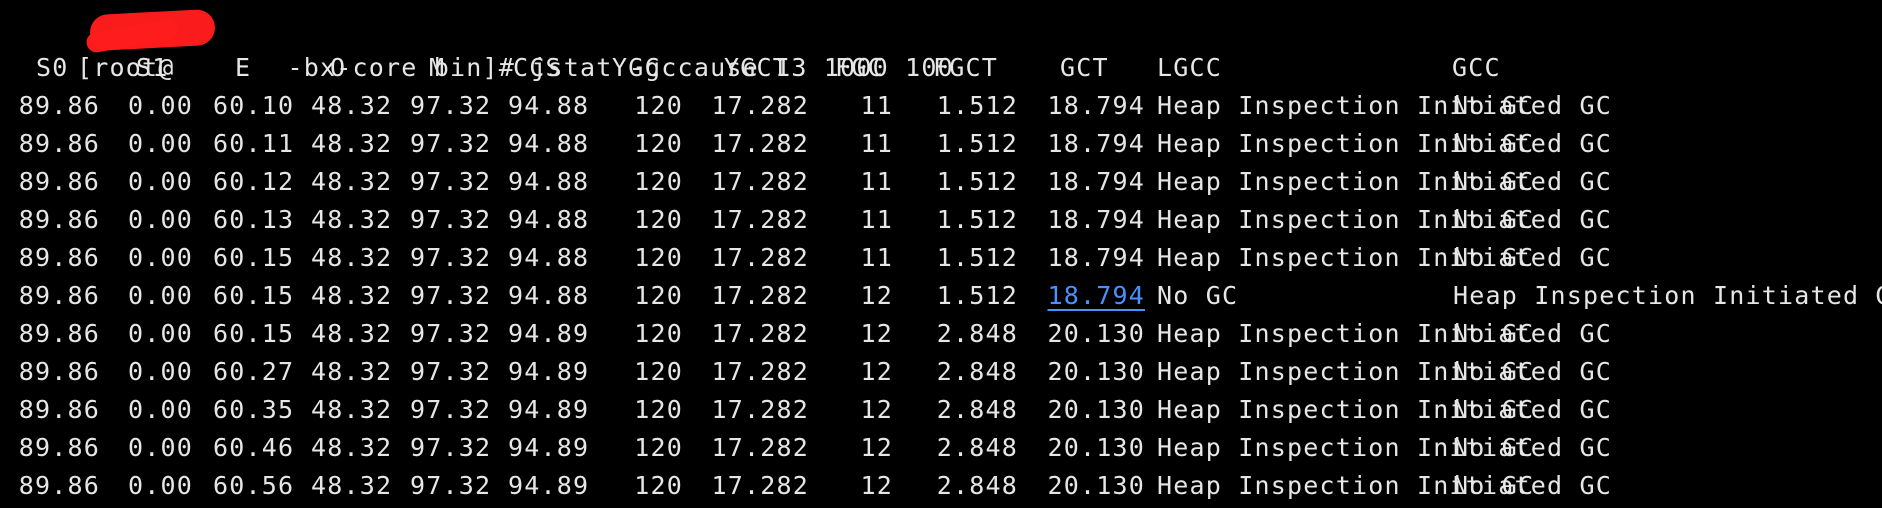  I want to click on cell-e: 60.56, so click(254, 485).